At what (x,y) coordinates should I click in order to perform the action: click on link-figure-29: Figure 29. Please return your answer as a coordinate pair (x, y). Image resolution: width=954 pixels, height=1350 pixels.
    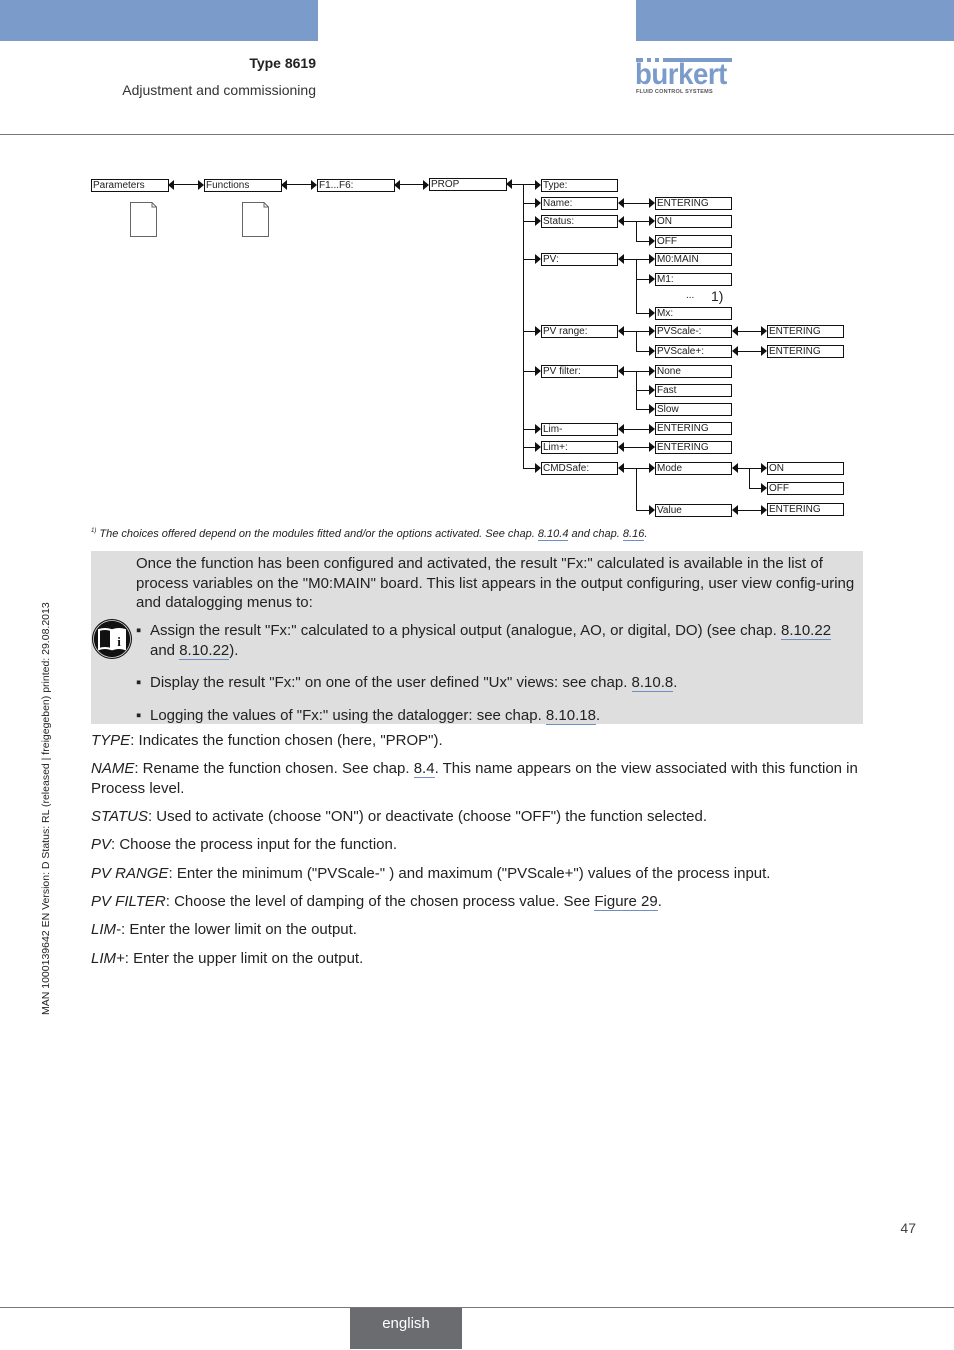
    Looking at the image, I should click on (626, 902).